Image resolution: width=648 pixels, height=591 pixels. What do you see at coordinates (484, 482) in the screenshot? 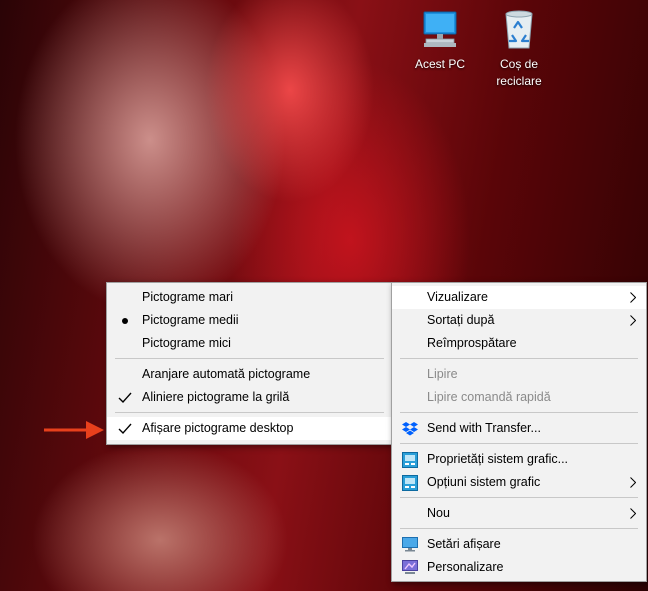
I see `menu-item-label: Opțiuni sistem grafic` at bounding box center [484, 482].